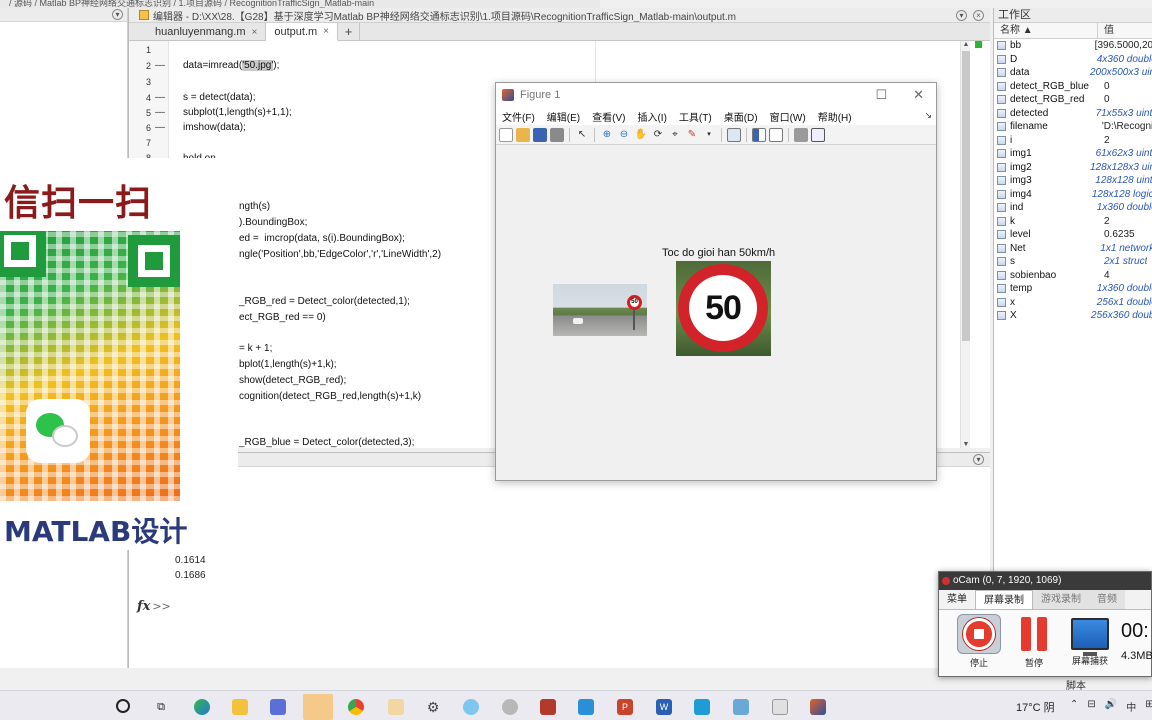 Image resolution: width=1152 pixels, height=720 pixels. I want to click on ocam-tab-audio: 音频, so click(1107, 599).